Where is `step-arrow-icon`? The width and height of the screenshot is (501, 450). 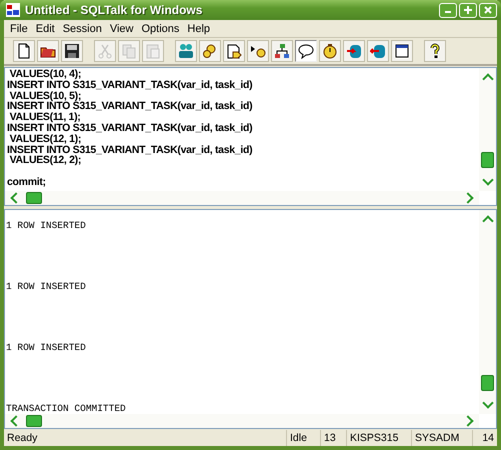 step-arrow-icon is located at coordinates (258, 51).